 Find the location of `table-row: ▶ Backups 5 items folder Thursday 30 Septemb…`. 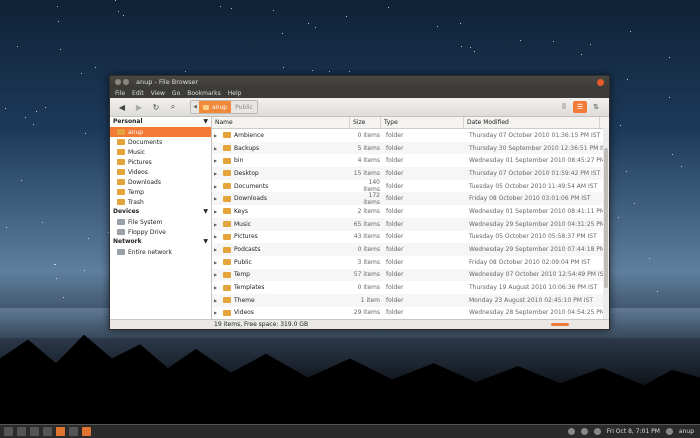

table-row: ▶ Backups 5 items folder Thursday 30 Septemb… is located at coordinates (410, 148).